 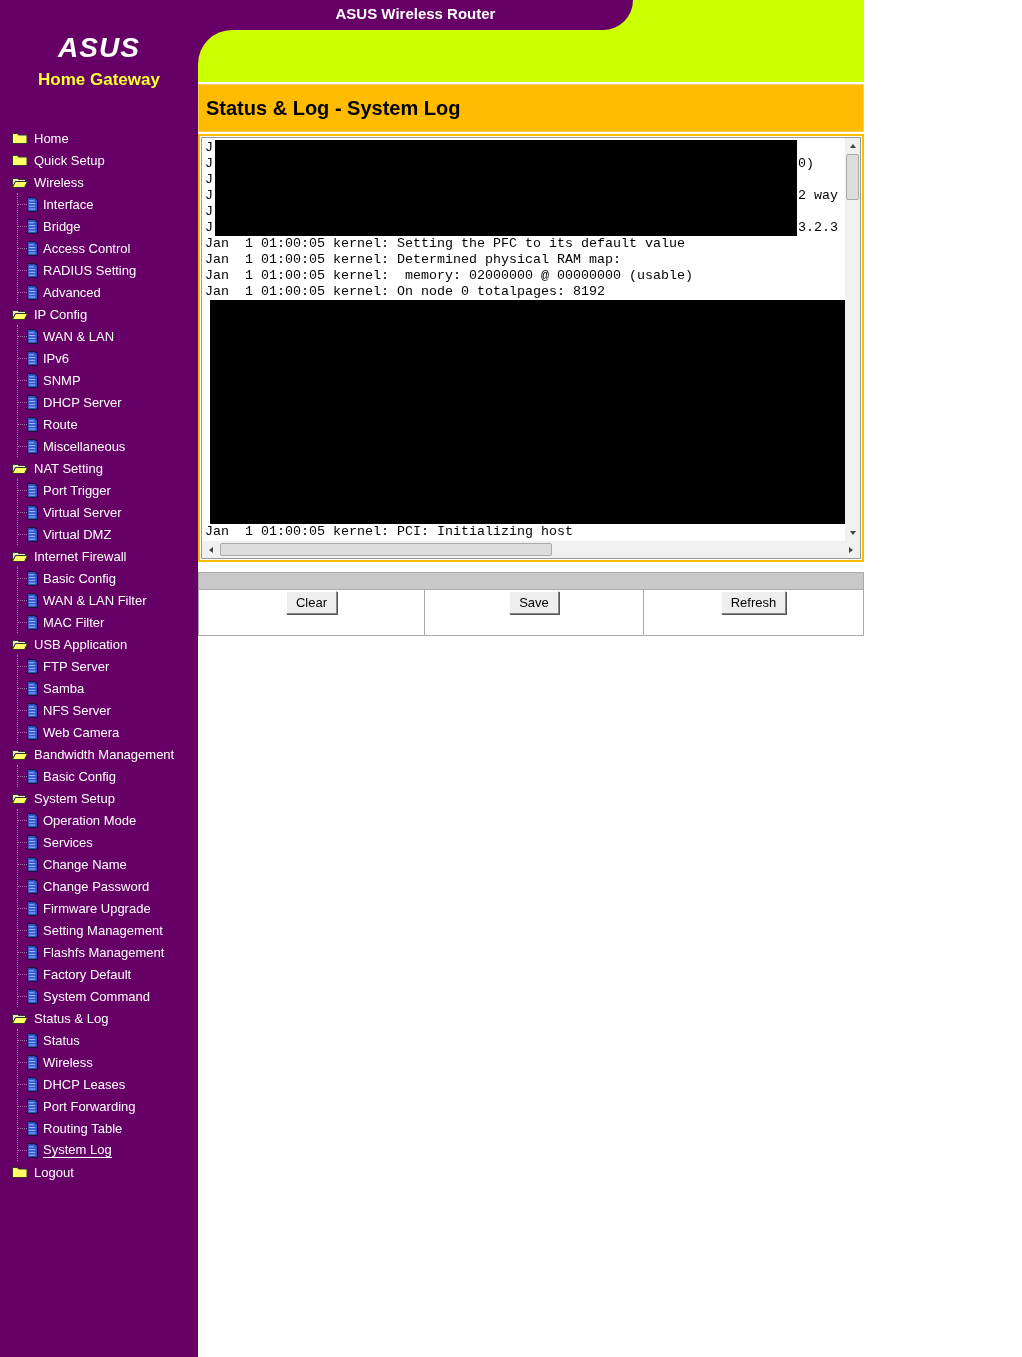 What do you see at coordinates (82, 512) in the screenshot?
I see `nav-item: Virtual Server` at bounding box center [82, 512].